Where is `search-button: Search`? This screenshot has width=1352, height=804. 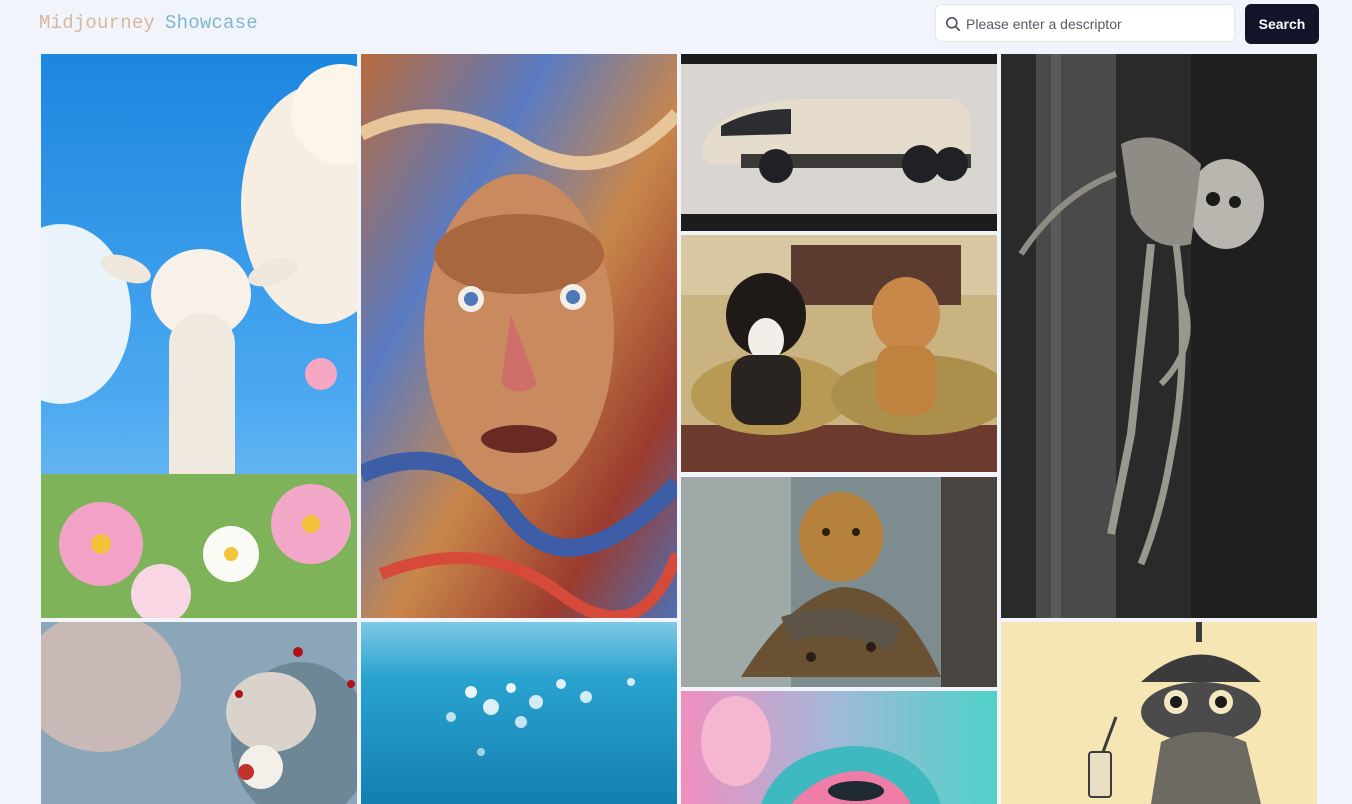
search-button: Search is located at coordinates (1282, 24).